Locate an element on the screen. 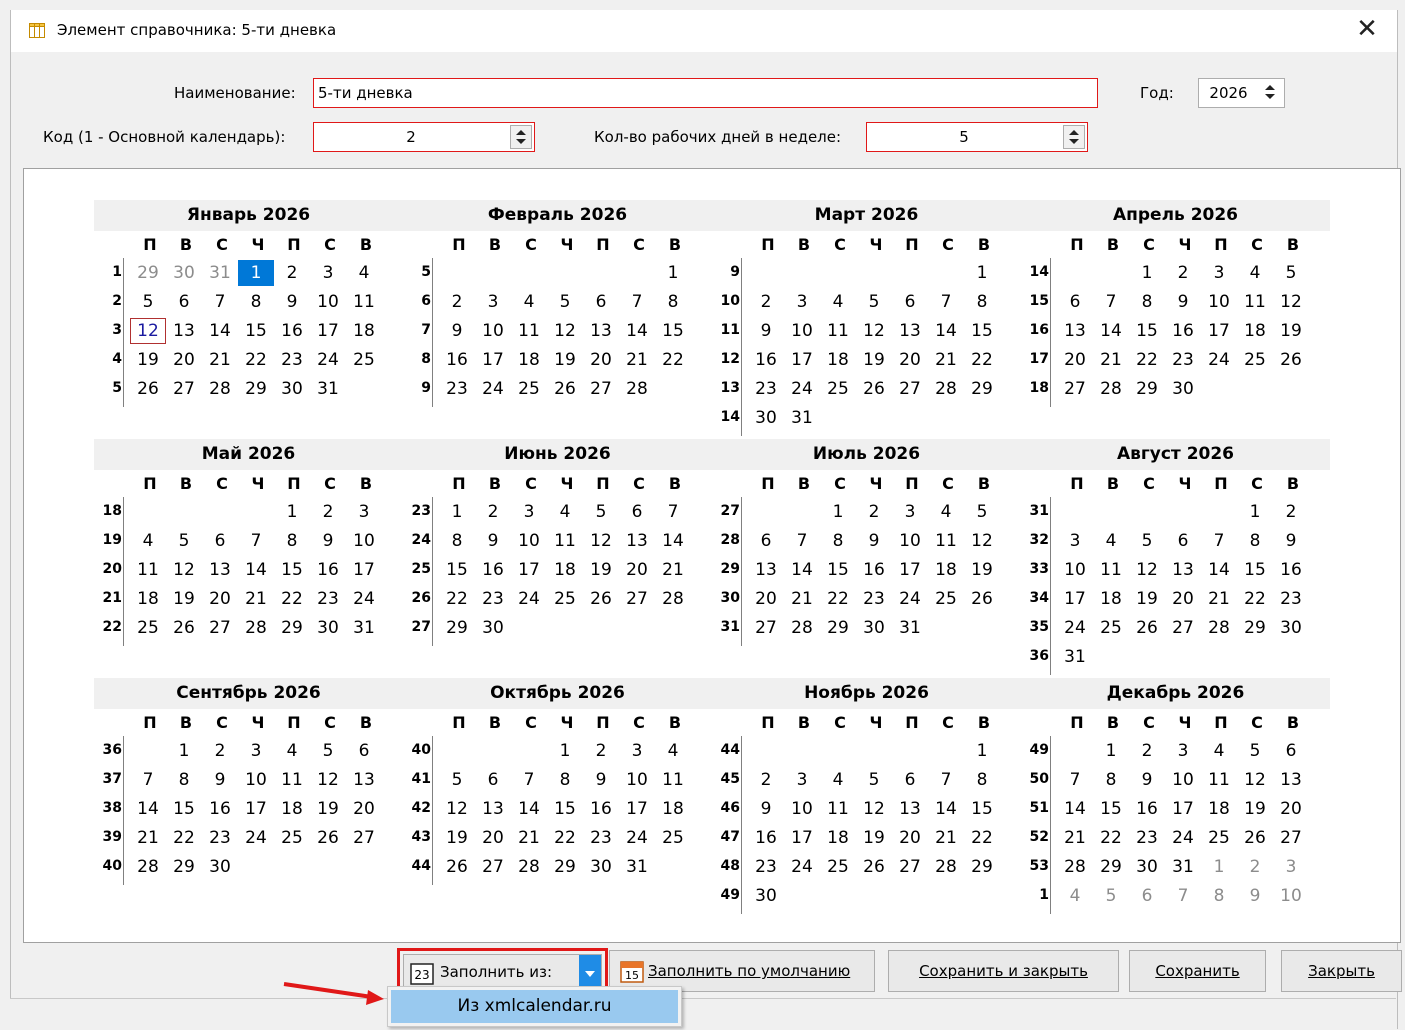 The width and height of the screenshot is (1405, 1030). calendar-day-other-month: 8 is located at coordinates (1219, 896).